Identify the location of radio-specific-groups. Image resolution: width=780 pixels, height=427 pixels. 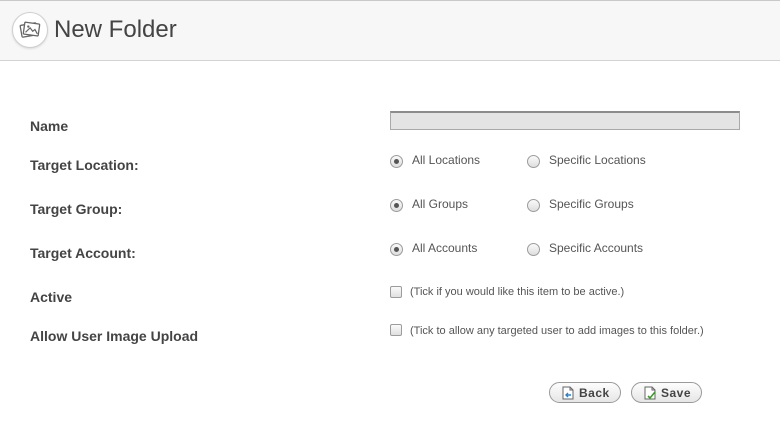
(533, 205).